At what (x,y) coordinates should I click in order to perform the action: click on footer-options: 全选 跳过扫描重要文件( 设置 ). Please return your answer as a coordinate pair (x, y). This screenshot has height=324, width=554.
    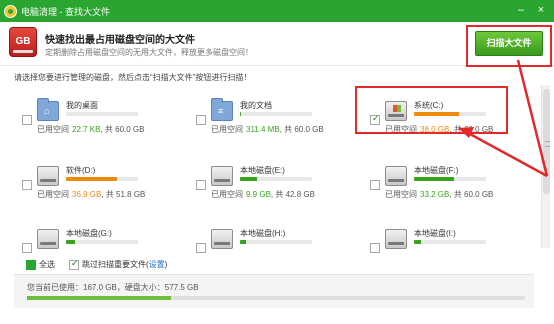
    Looking at the image, I should click on (97, 264).